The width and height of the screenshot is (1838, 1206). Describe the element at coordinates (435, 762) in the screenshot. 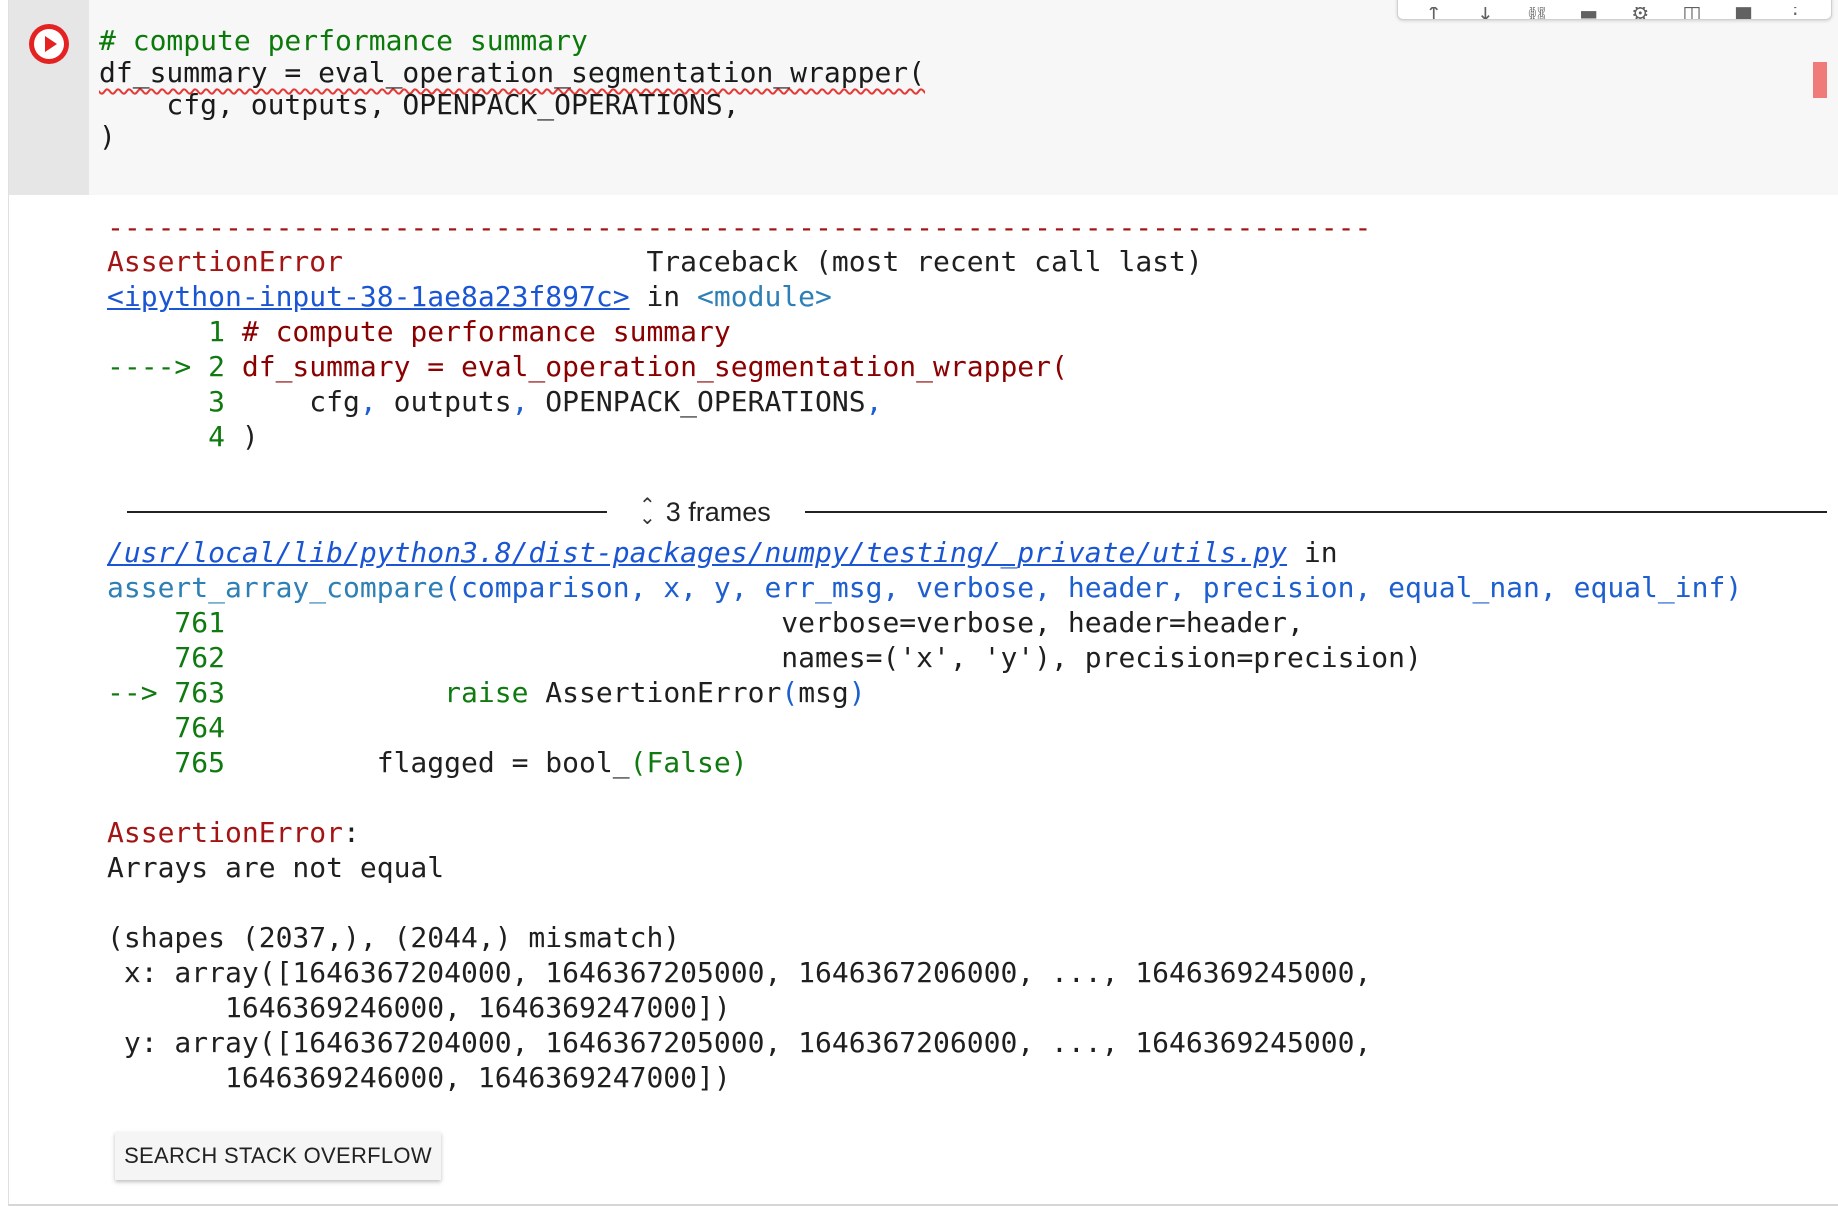

I see `code-text: flagged = bool_` at that location.